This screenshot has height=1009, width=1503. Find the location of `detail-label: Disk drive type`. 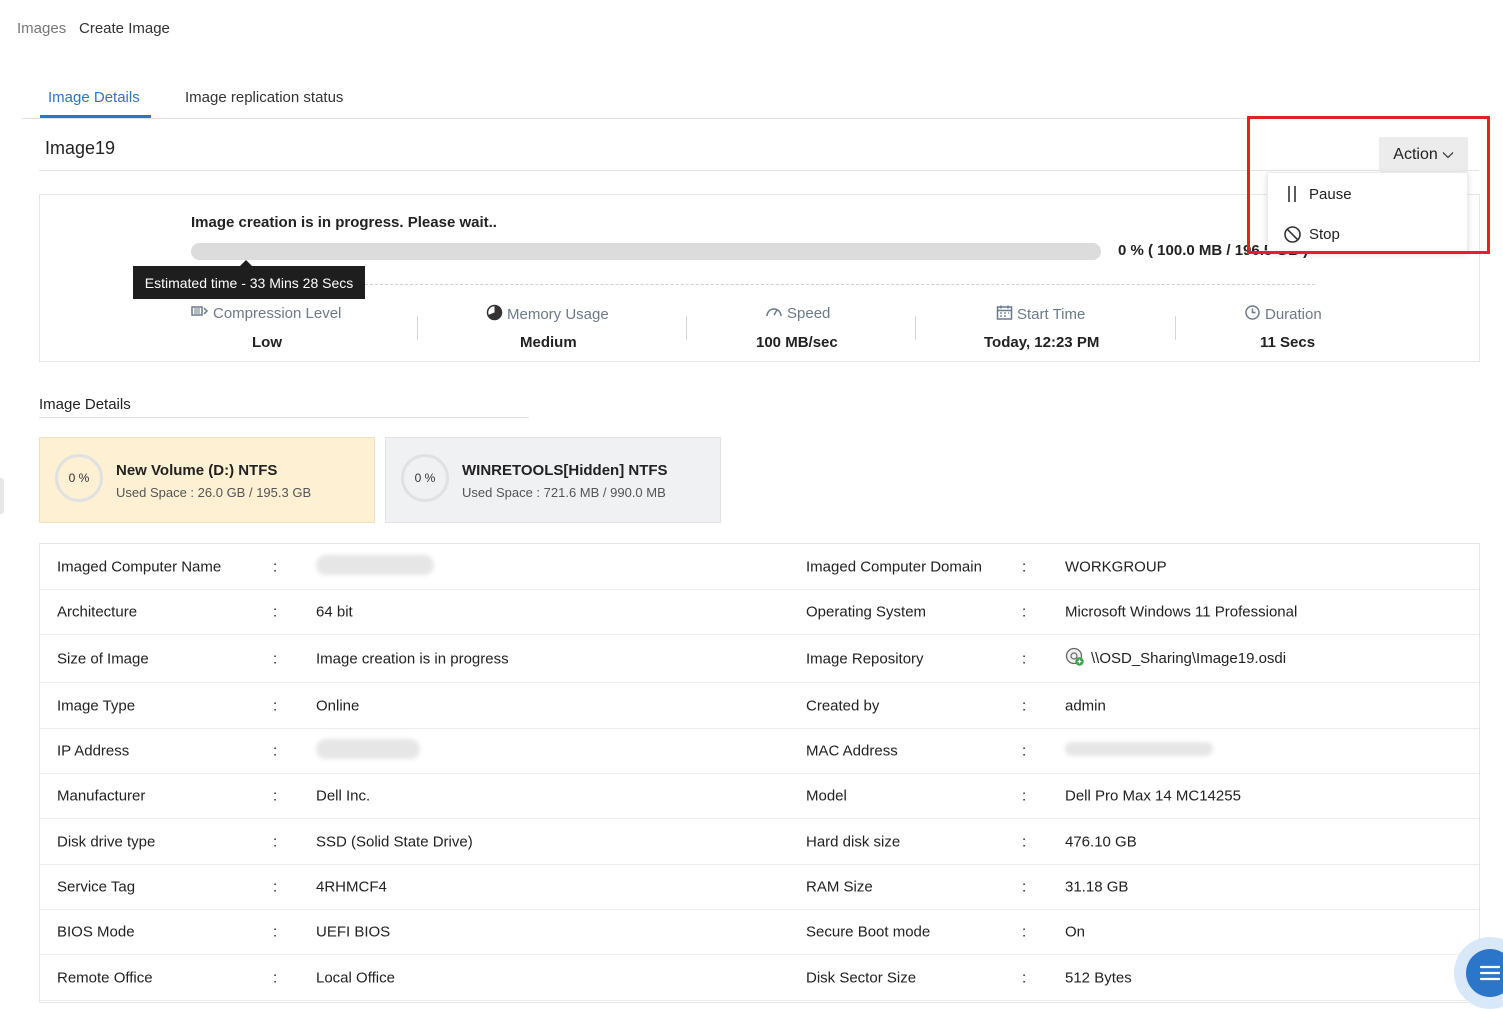

detail-label: Disk drive type is located at coordinates (106, 841).